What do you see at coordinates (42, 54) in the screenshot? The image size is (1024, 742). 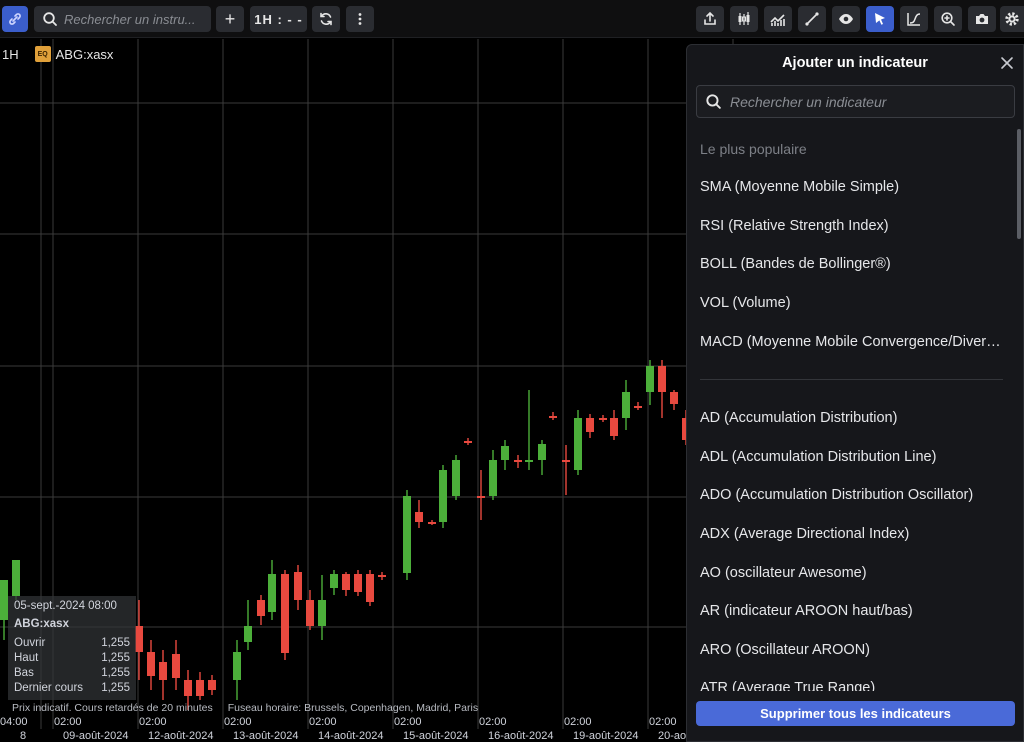 I see `exchange-badge: EQ` at bounding box center [42, 54].